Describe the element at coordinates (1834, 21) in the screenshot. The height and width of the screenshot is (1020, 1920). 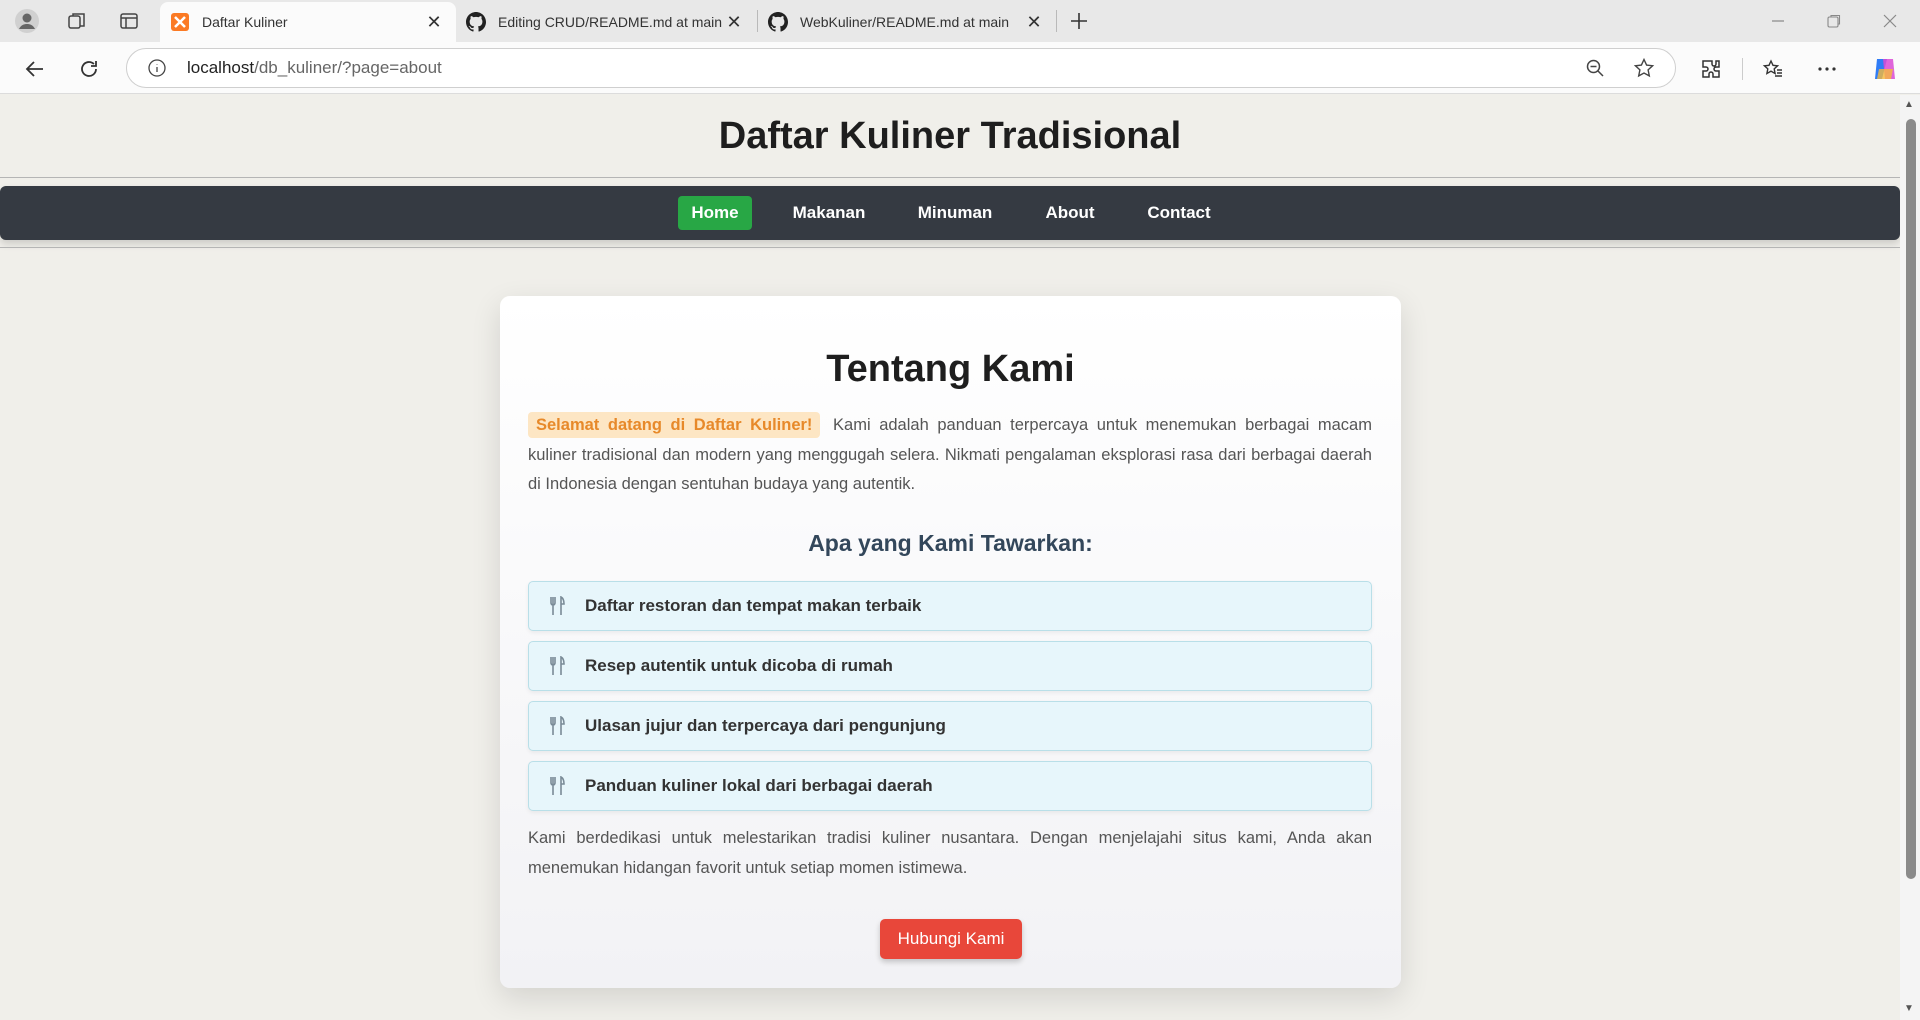
I see `restore-icon` at that location.